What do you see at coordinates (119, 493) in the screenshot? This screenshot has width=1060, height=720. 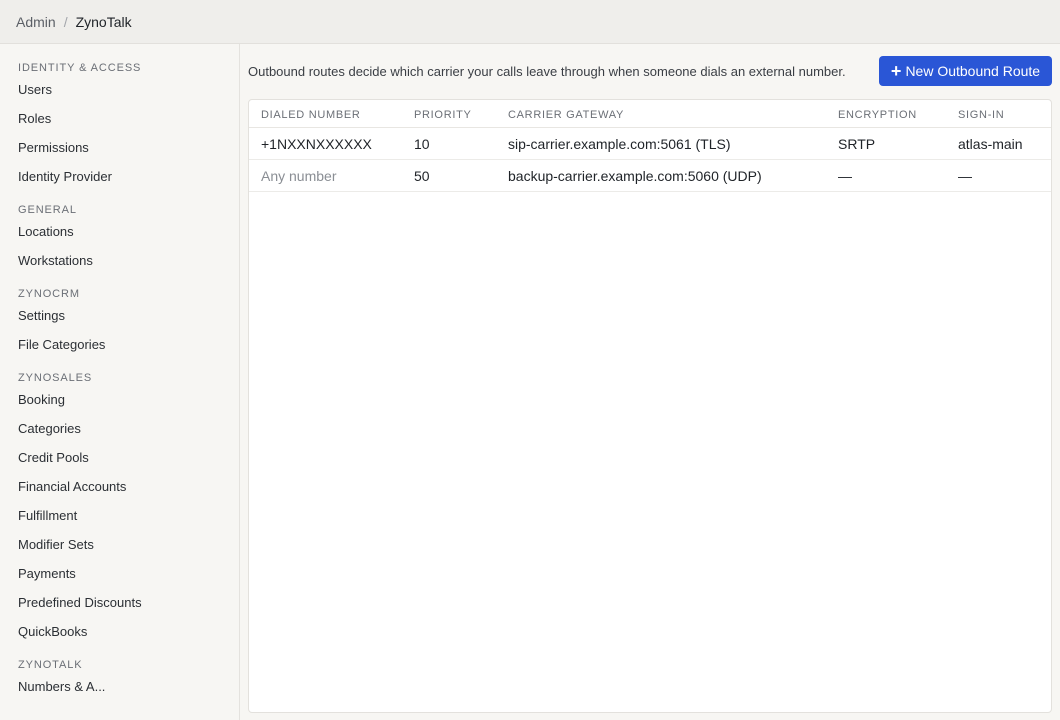 I see `sidebar-item-financial-accounts: Financial Accounts` at bounding box center [119, 493].